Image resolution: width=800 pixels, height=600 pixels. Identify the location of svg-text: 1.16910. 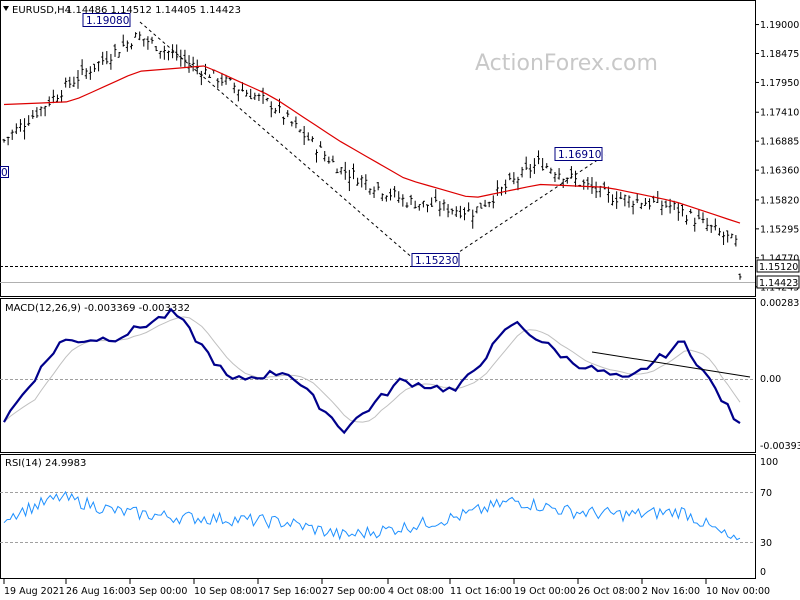
(579, 155).